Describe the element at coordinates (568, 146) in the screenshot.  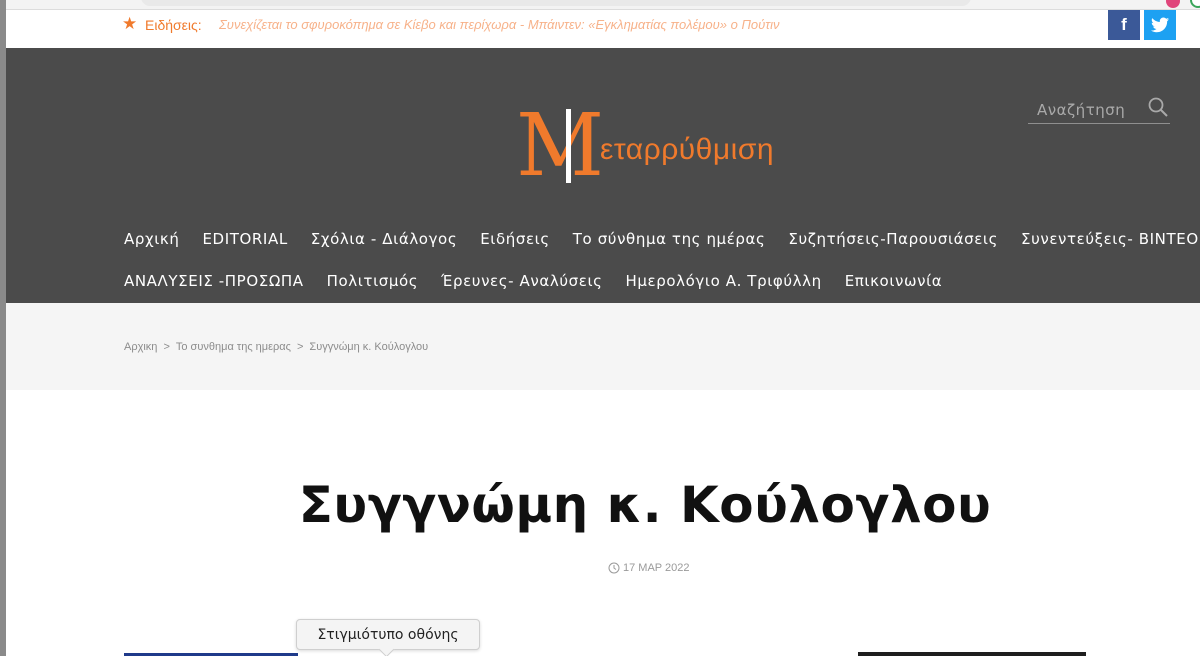
I see `logo-accent` at that location.